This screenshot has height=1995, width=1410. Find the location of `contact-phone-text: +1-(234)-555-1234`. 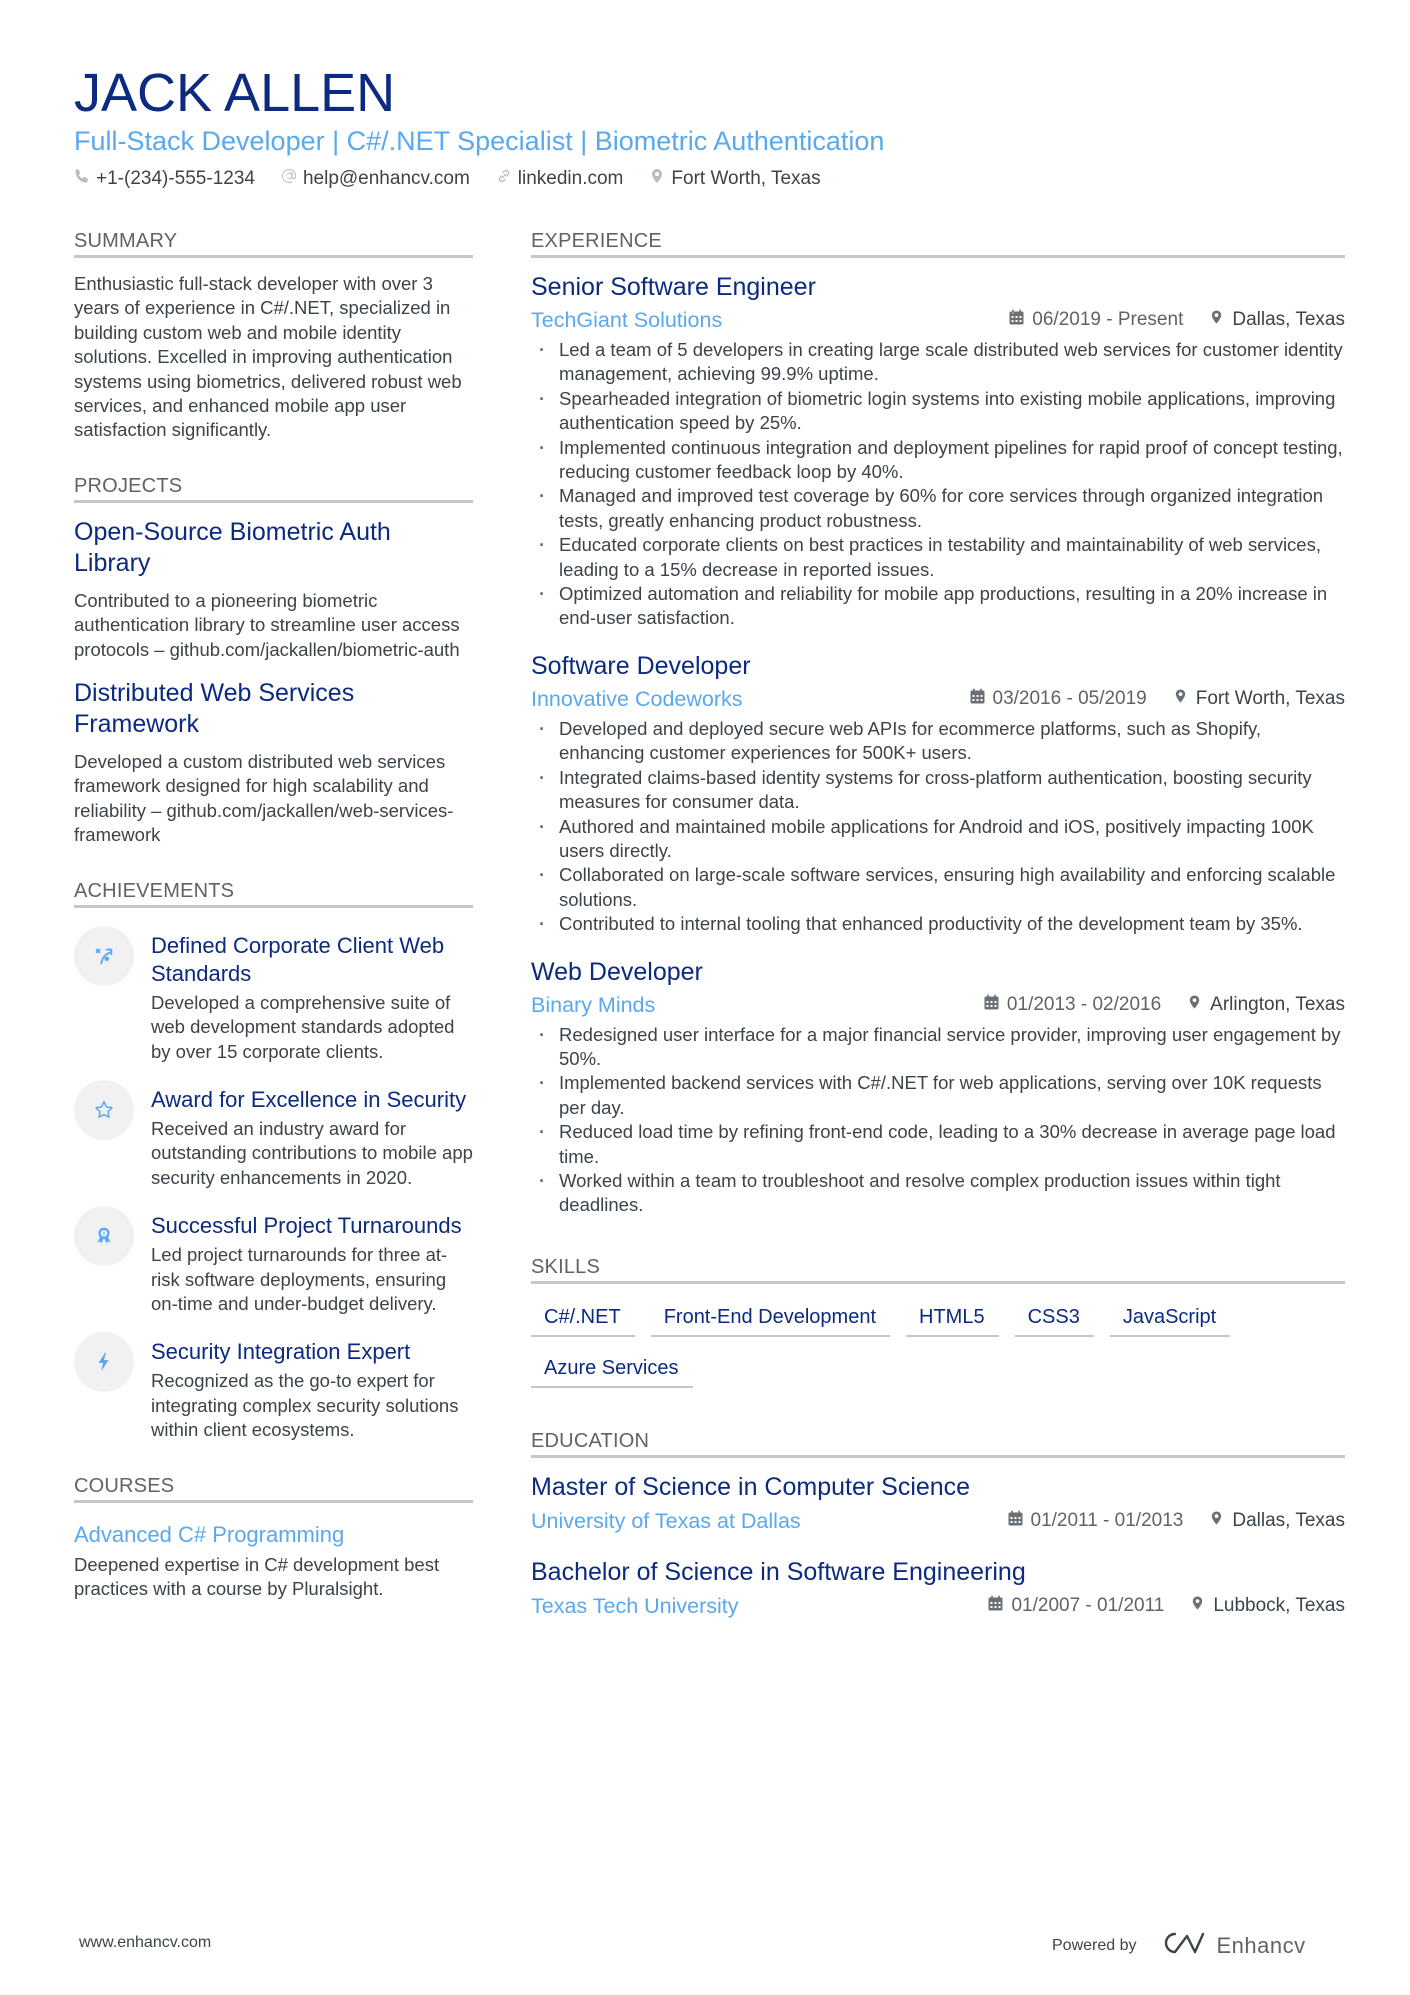

contact-phone-text: +1-(234)-555-1234 is located at coordinates (175, 178).